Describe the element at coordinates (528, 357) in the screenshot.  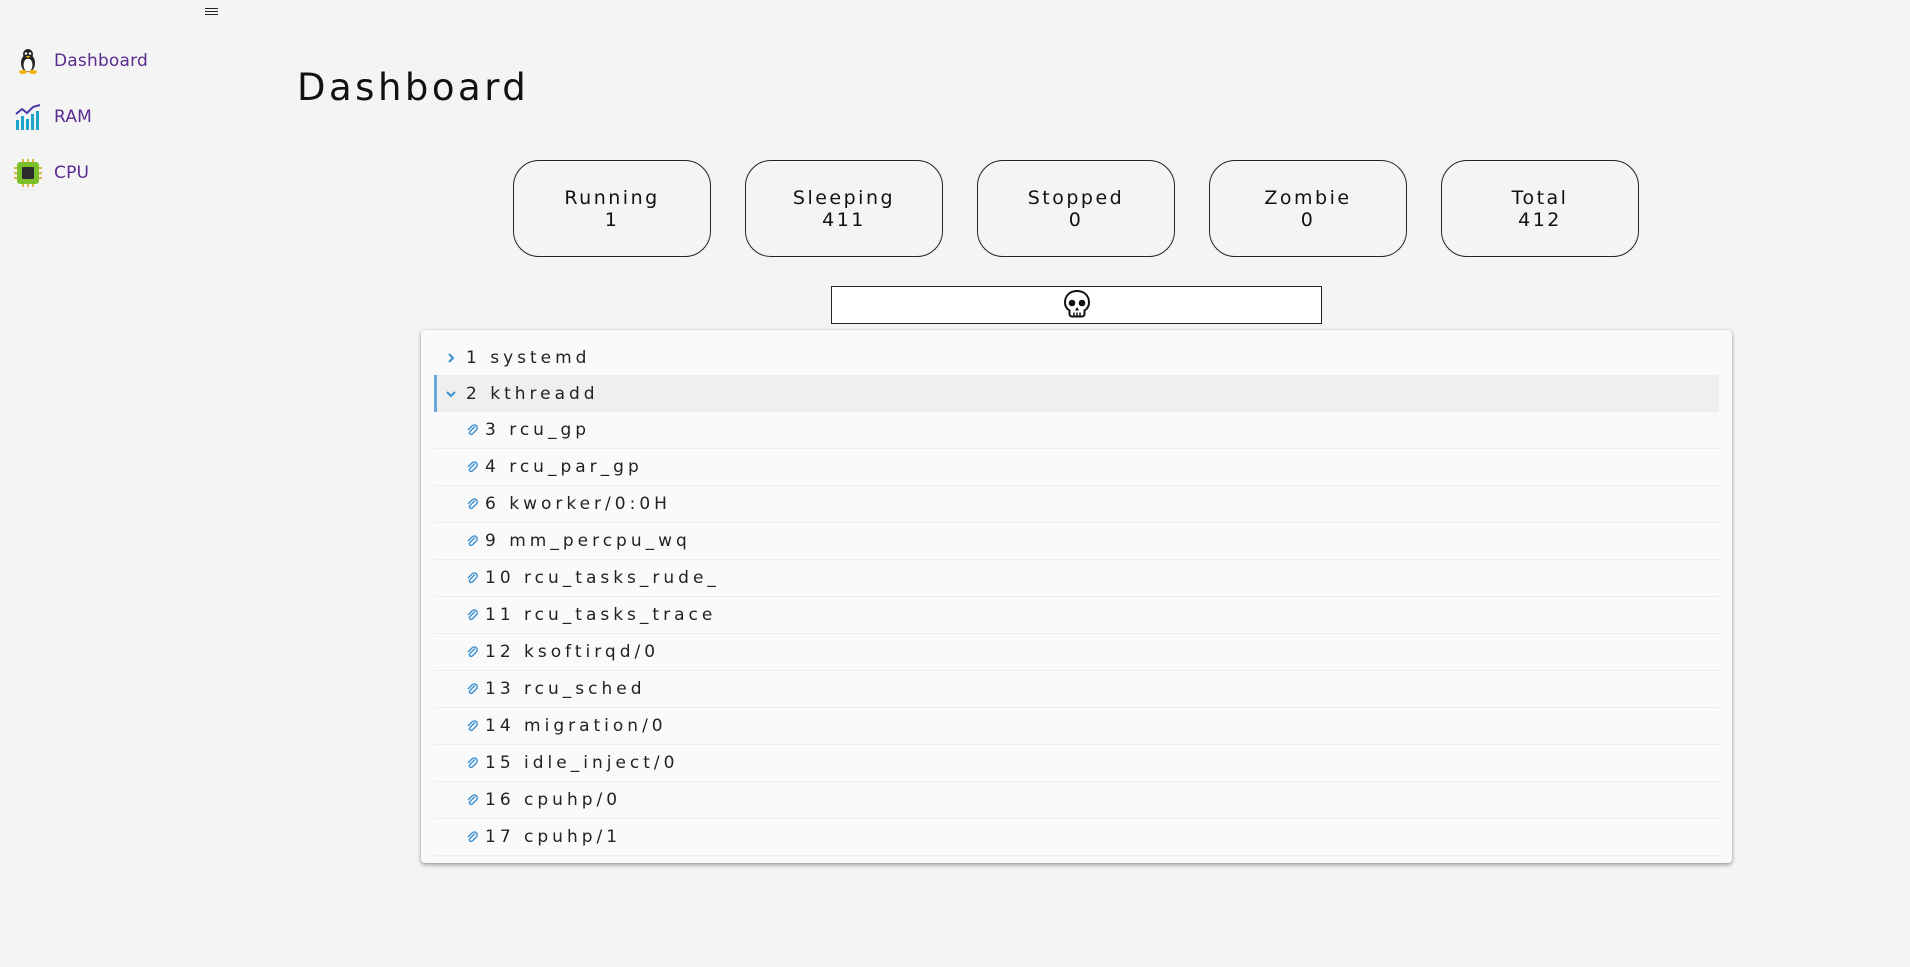
I see `tree-node-label: 1 systemd` at that location.